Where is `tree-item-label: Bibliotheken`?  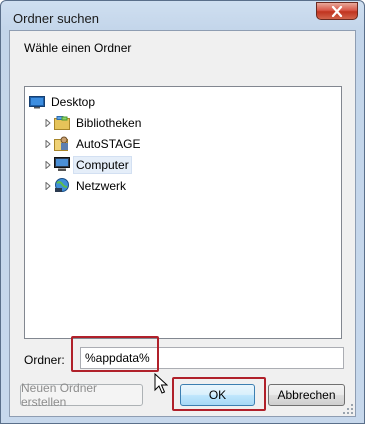
tree-item-label: Bibliotheken is located at coordinates (109, 122).